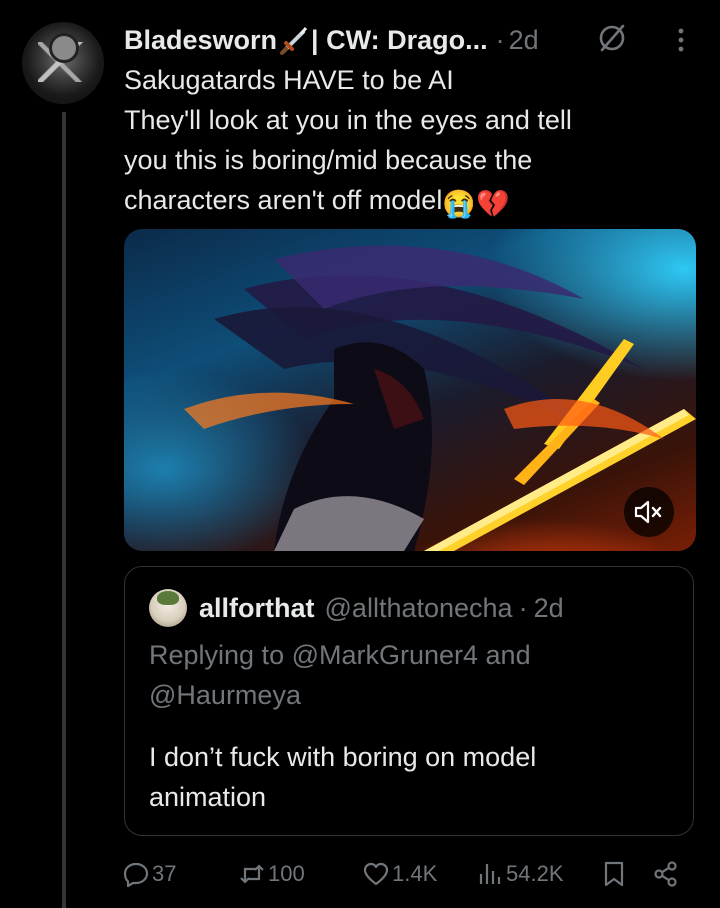 The width and height of the screenshot is (720, 908). I want to click on quoted-post-time: 2d, so click(549, 608).